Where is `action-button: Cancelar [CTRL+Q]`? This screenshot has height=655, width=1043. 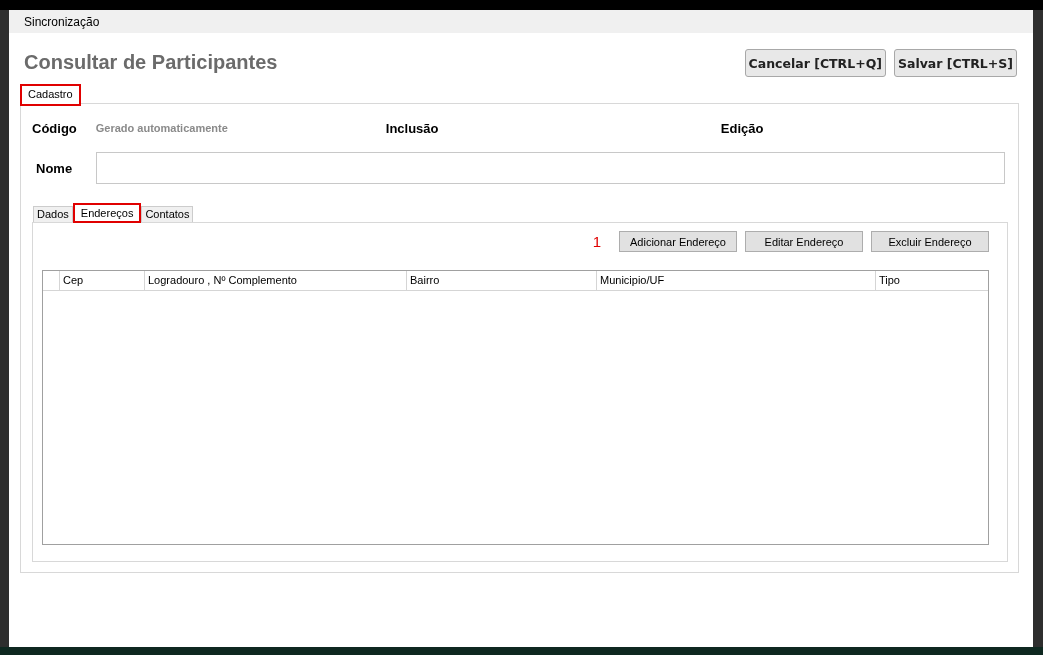 action-button: Cancelar [CTRL+Q] is located at coordinates (815, 63).